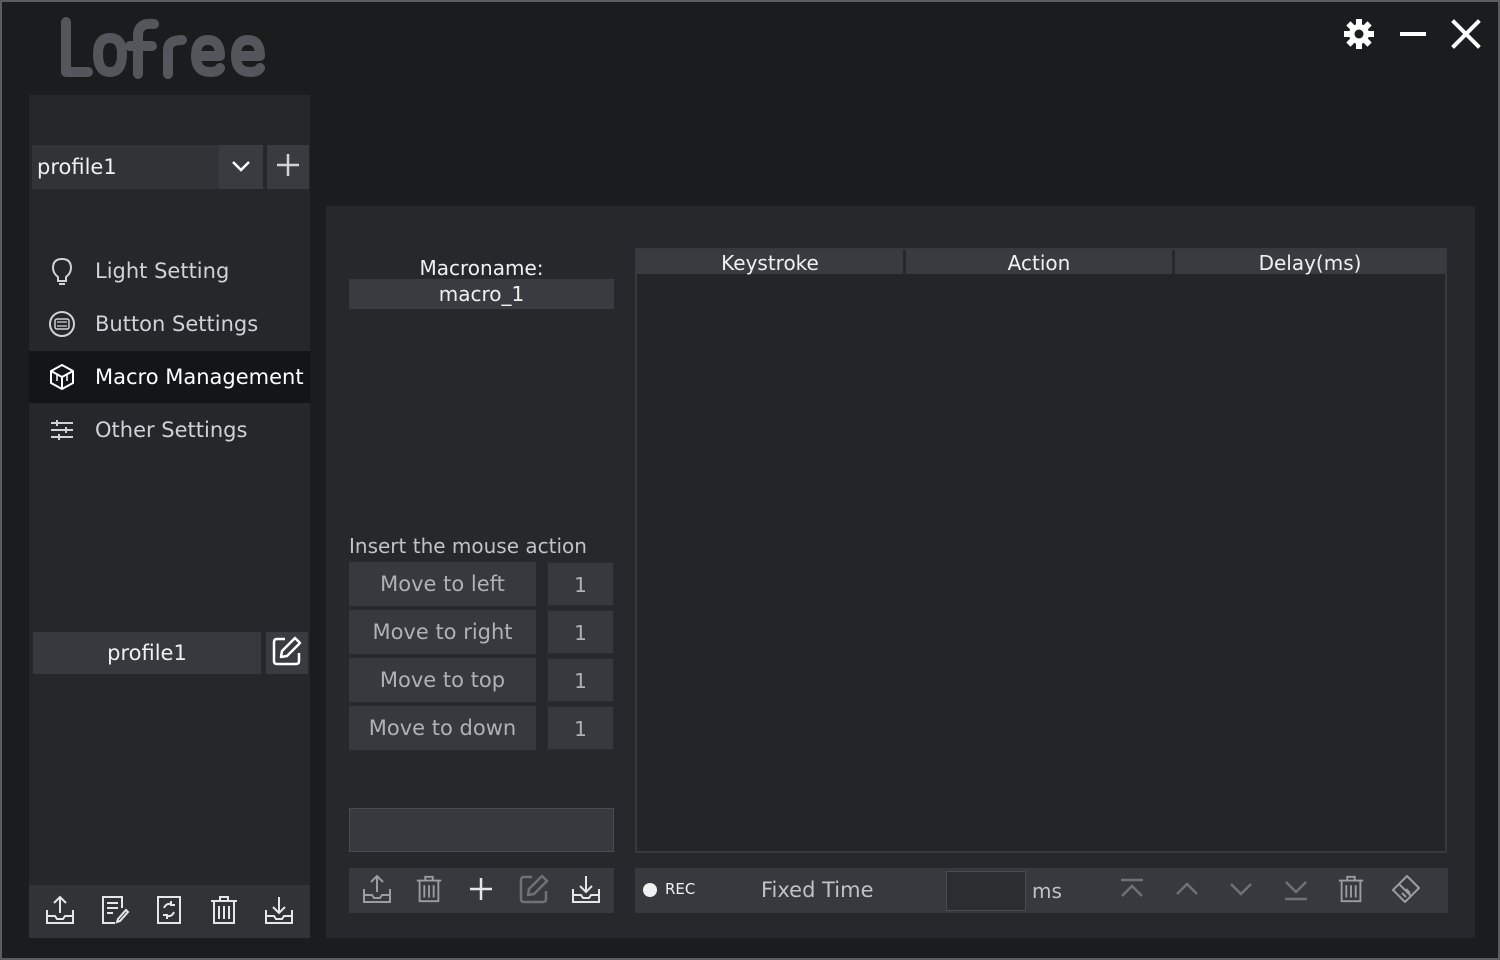 The height and width of the screenshot is (960, 1500). I want to click on recorder-toolbar: REC Fixed Time ms, so click(1041, 890).